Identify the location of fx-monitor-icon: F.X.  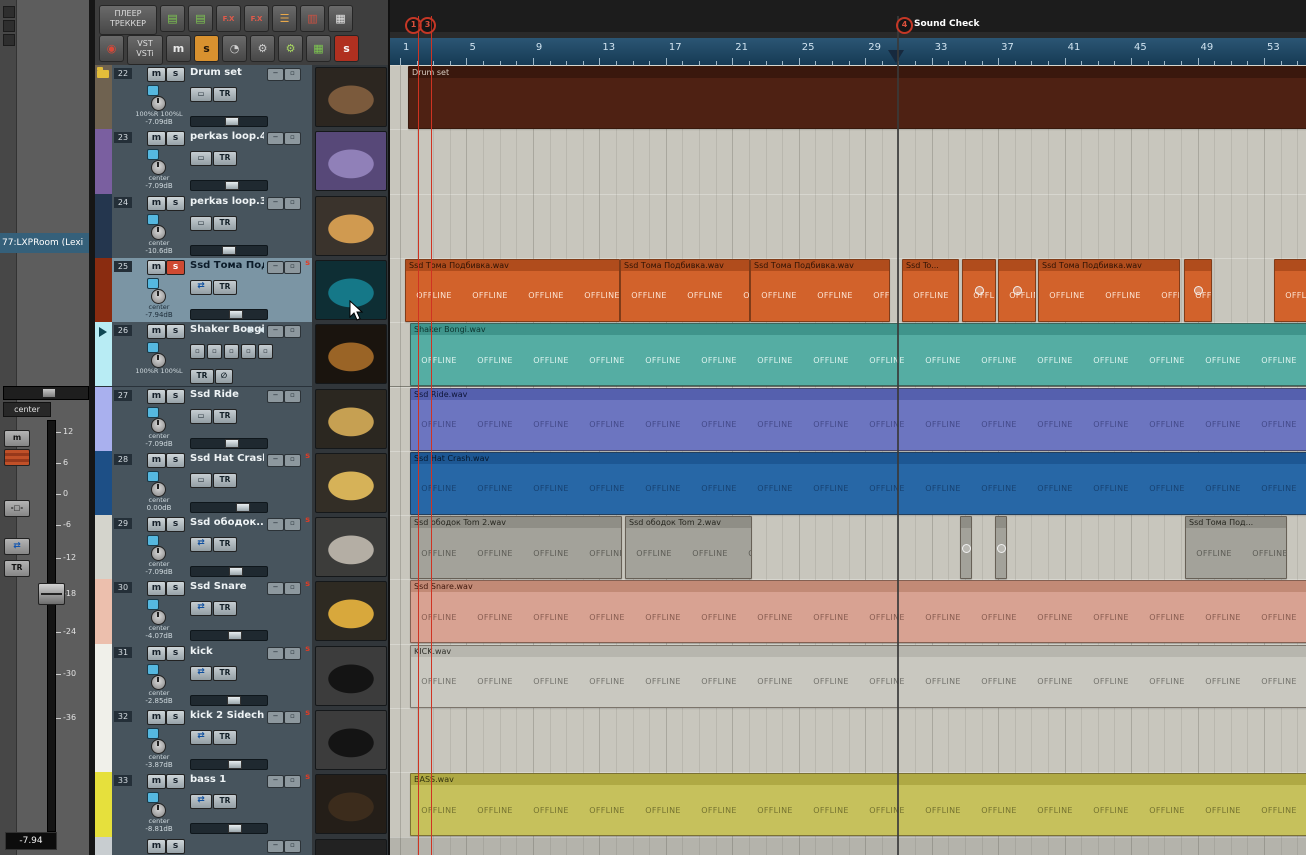
(256, 18).